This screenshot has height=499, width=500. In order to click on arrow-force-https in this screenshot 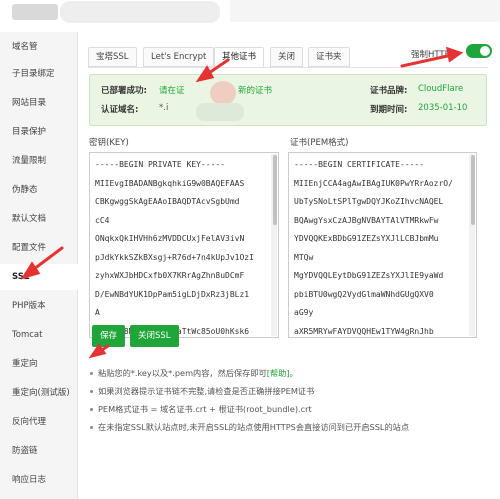, I will do `click(427, 60)`.